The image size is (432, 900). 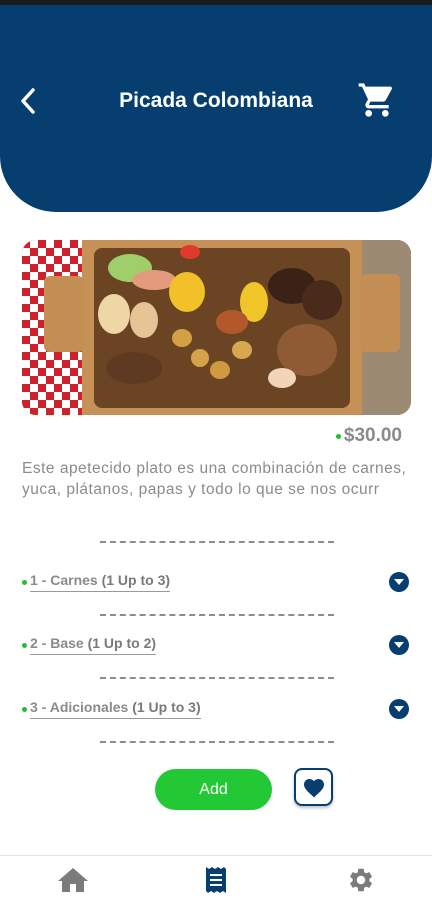 What do you see at coordinates (338, 436) in the screenshot?
I see `price-dot` at bounding box center [338, 436].